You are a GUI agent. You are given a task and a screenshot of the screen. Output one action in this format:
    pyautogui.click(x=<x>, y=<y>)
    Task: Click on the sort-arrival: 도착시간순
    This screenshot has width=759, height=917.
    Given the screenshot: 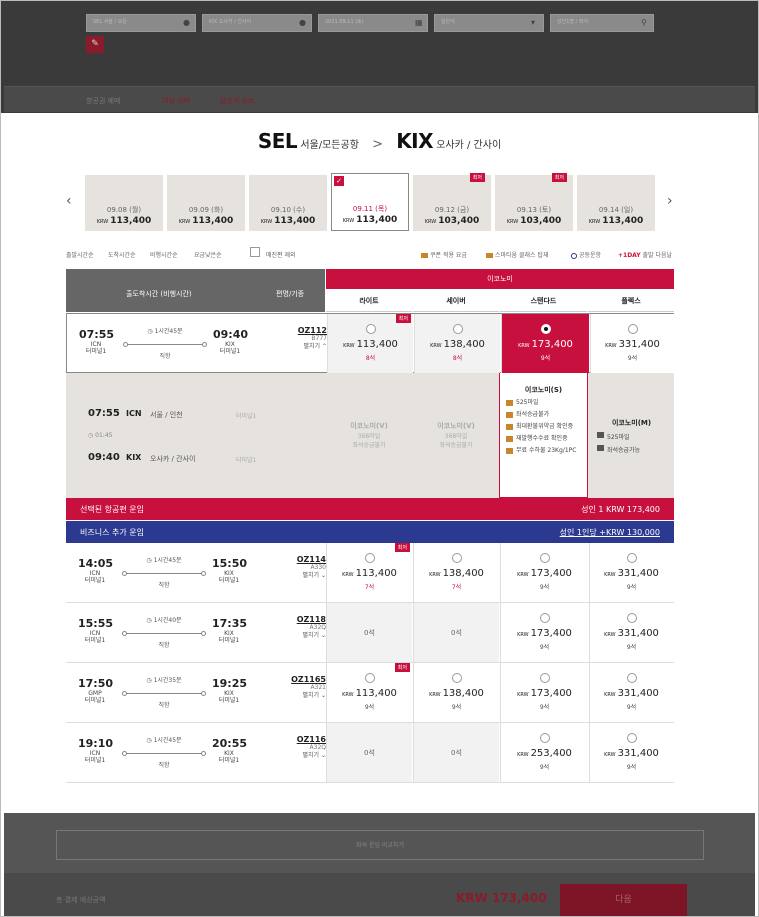 What is the action you would take?
    pyautogui.click(x=122, y=254)
    